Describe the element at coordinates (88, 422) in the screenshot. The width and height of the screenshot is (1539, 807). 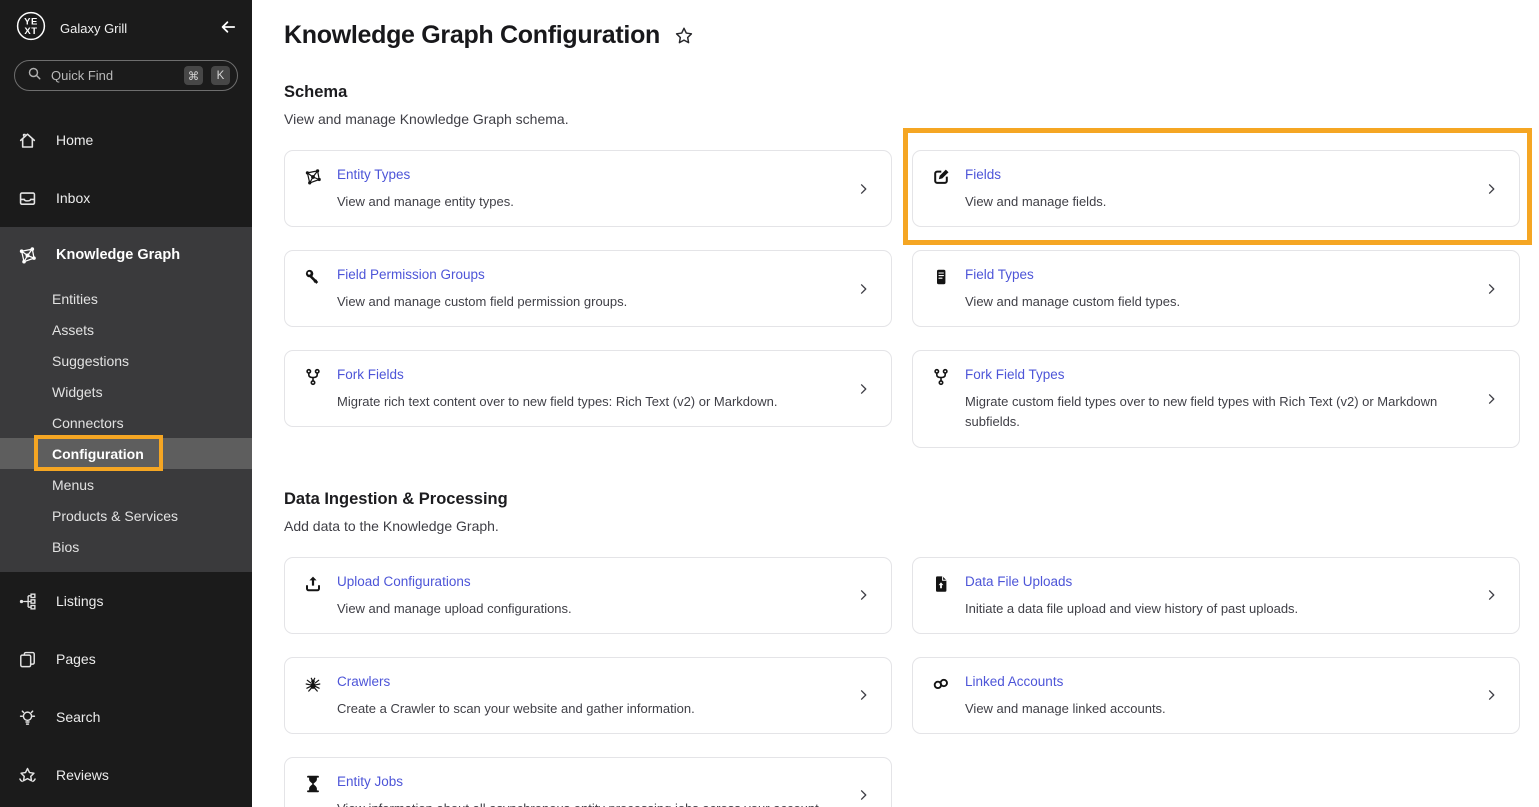
I see `sidebar-item-label: Connectors` at that location.